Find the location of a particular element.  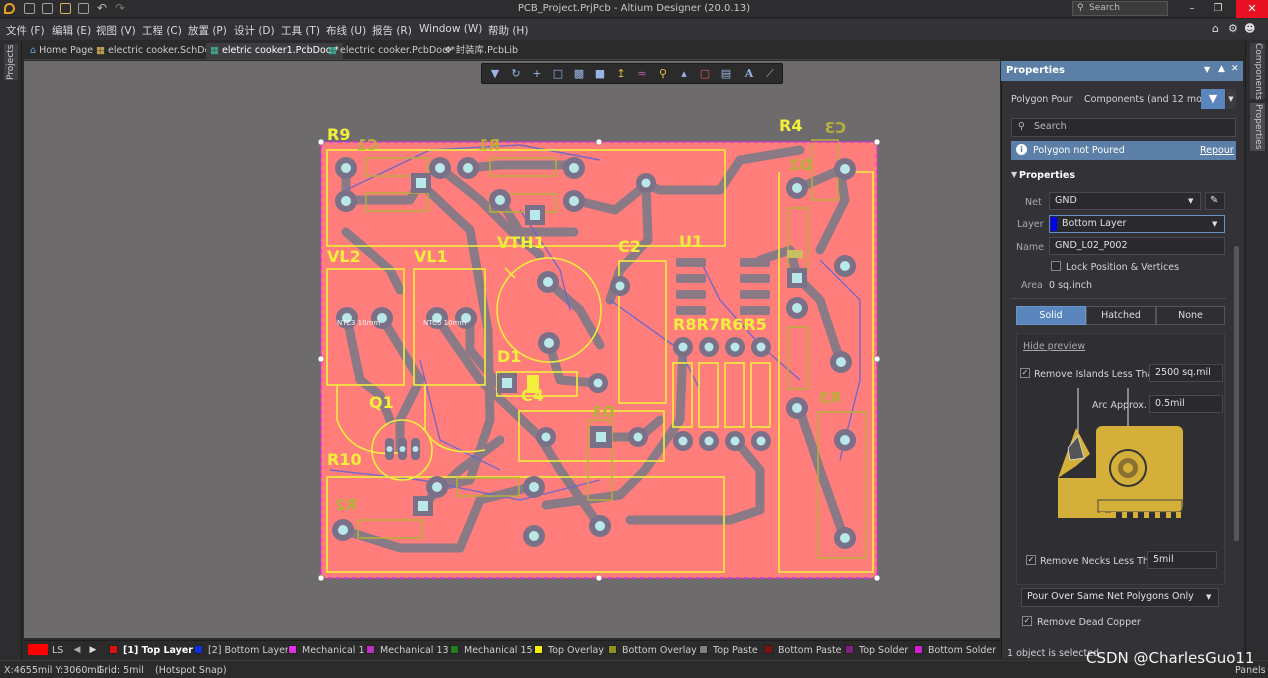

route-icon: ↻ is located at coordinates (516, 74).